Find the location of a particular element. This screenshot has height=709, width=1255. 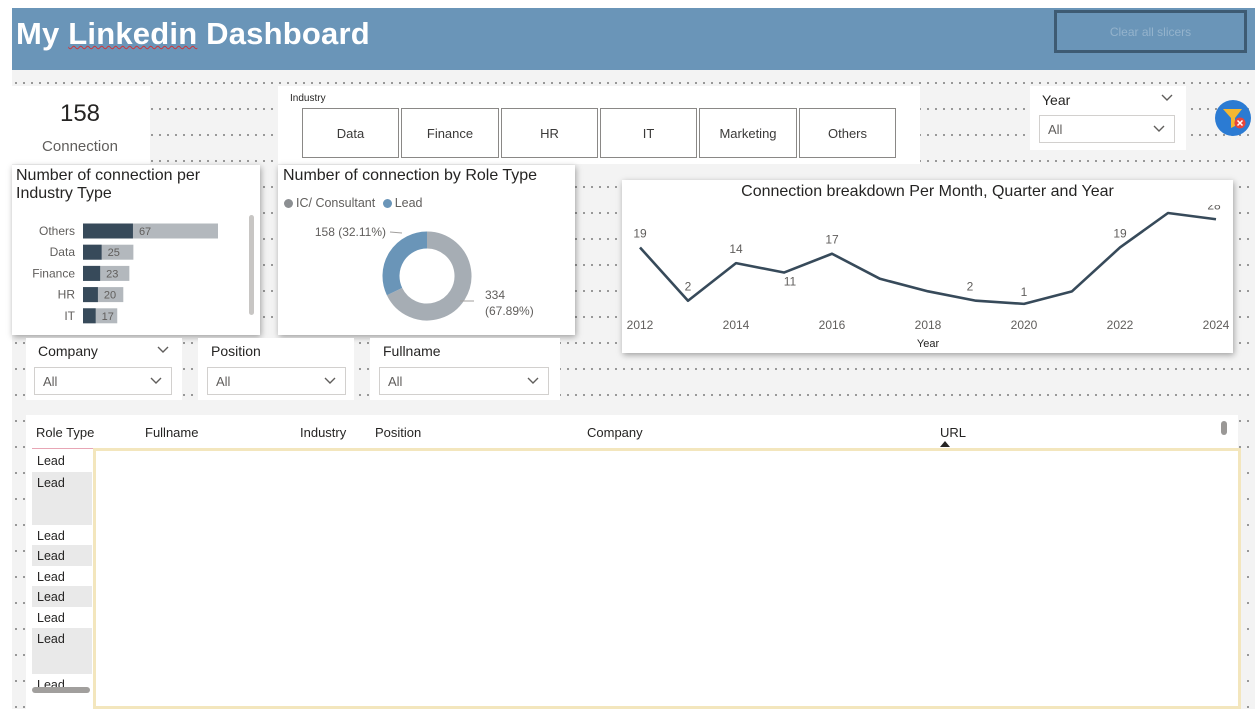

filter-clear-icon is located at coordinates (1233, 118).